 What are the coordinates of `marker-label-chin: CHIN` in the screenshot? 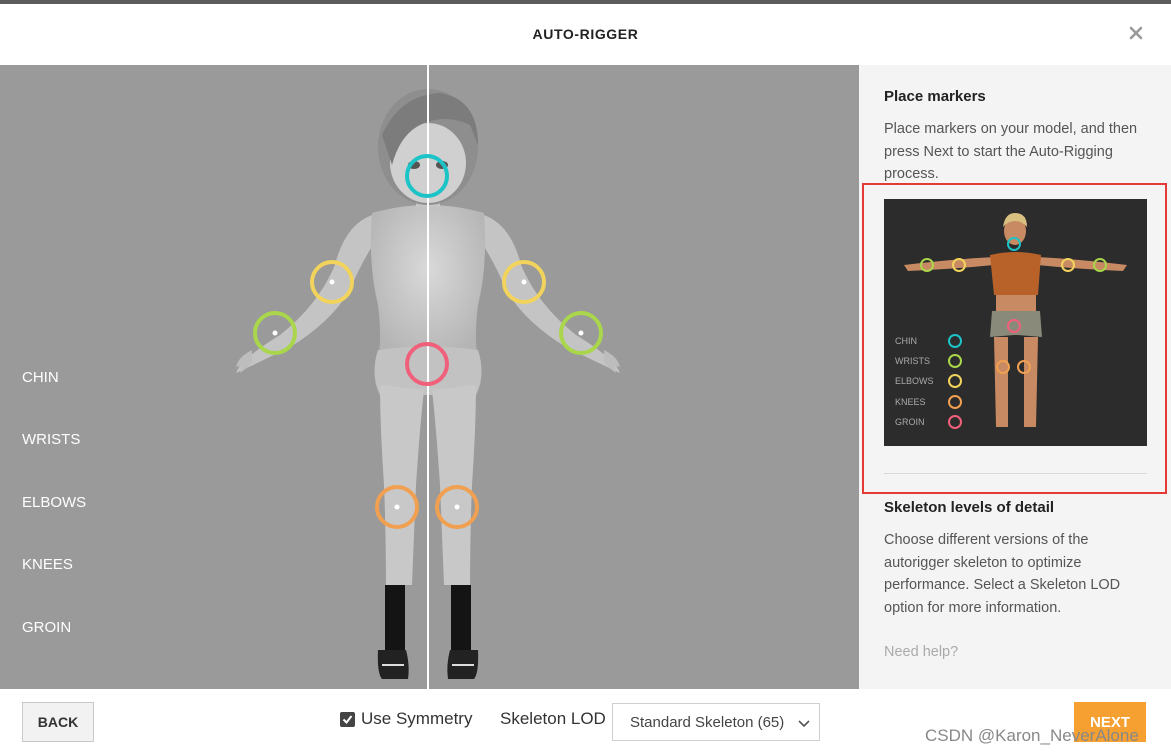 It's located at (40, 377).